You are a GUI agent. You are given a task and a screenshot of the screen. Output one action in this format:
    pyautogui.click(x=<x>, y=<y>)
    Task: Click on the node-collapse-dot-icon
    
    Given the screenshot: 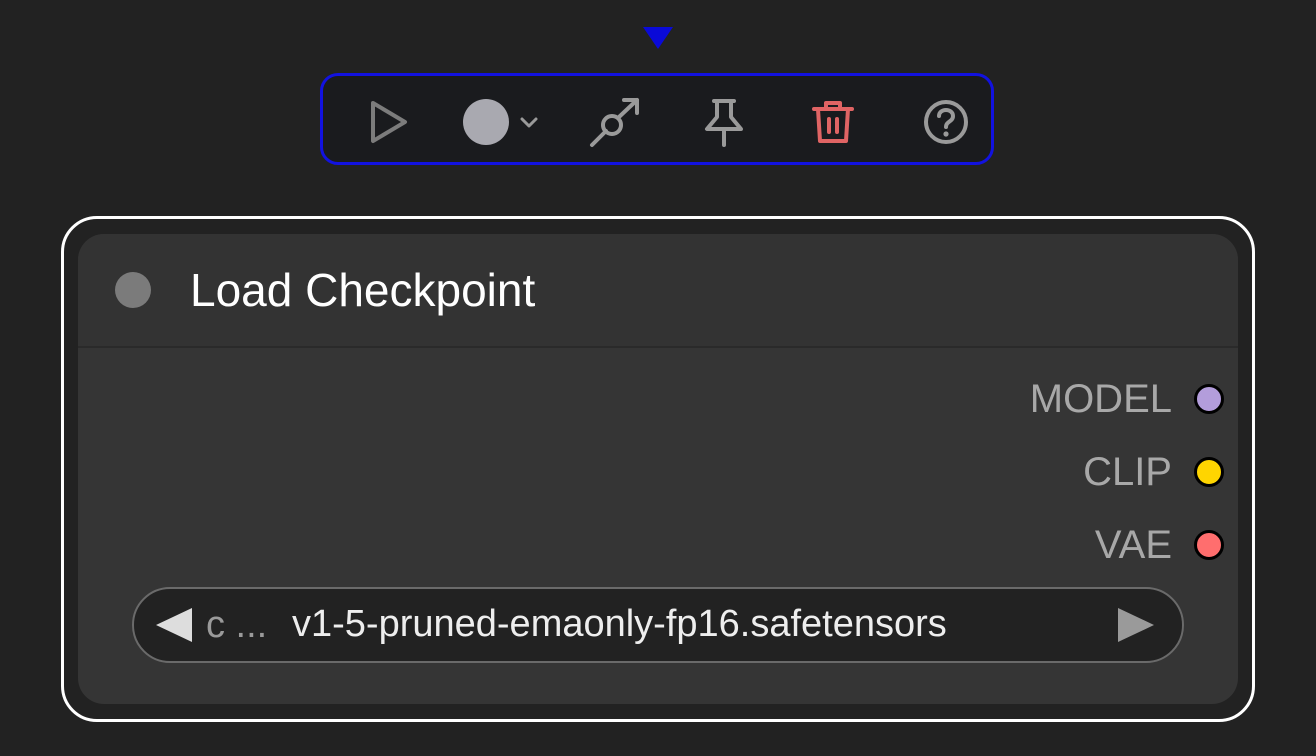 What is the action you would take?
    pyautogui.click(x=133, y=290)
    